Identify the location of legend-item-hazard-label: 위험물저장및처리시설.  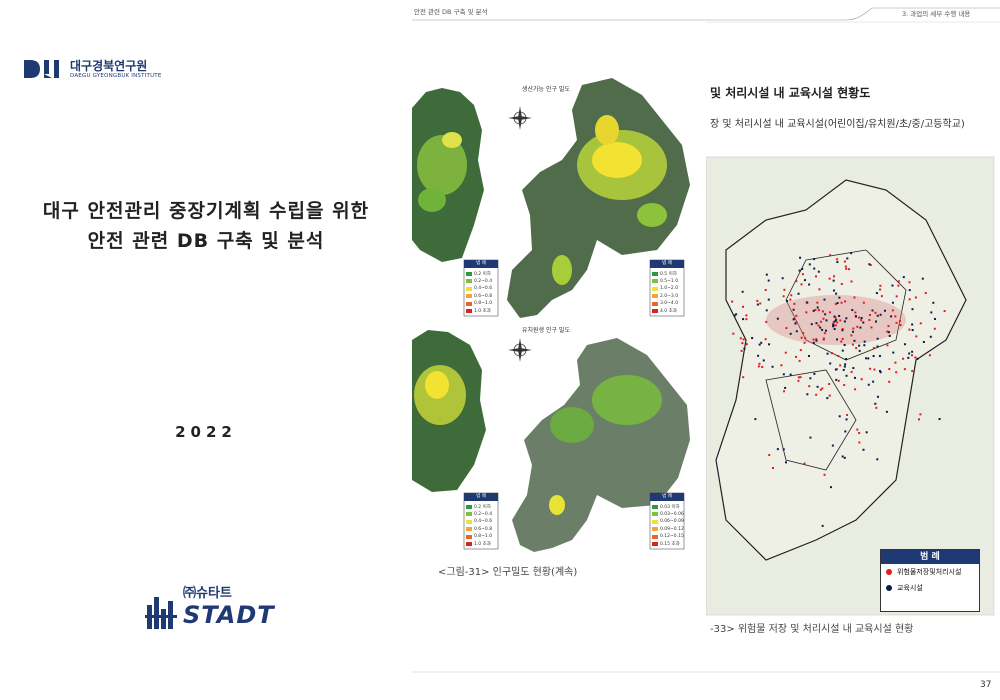
(929, 572).